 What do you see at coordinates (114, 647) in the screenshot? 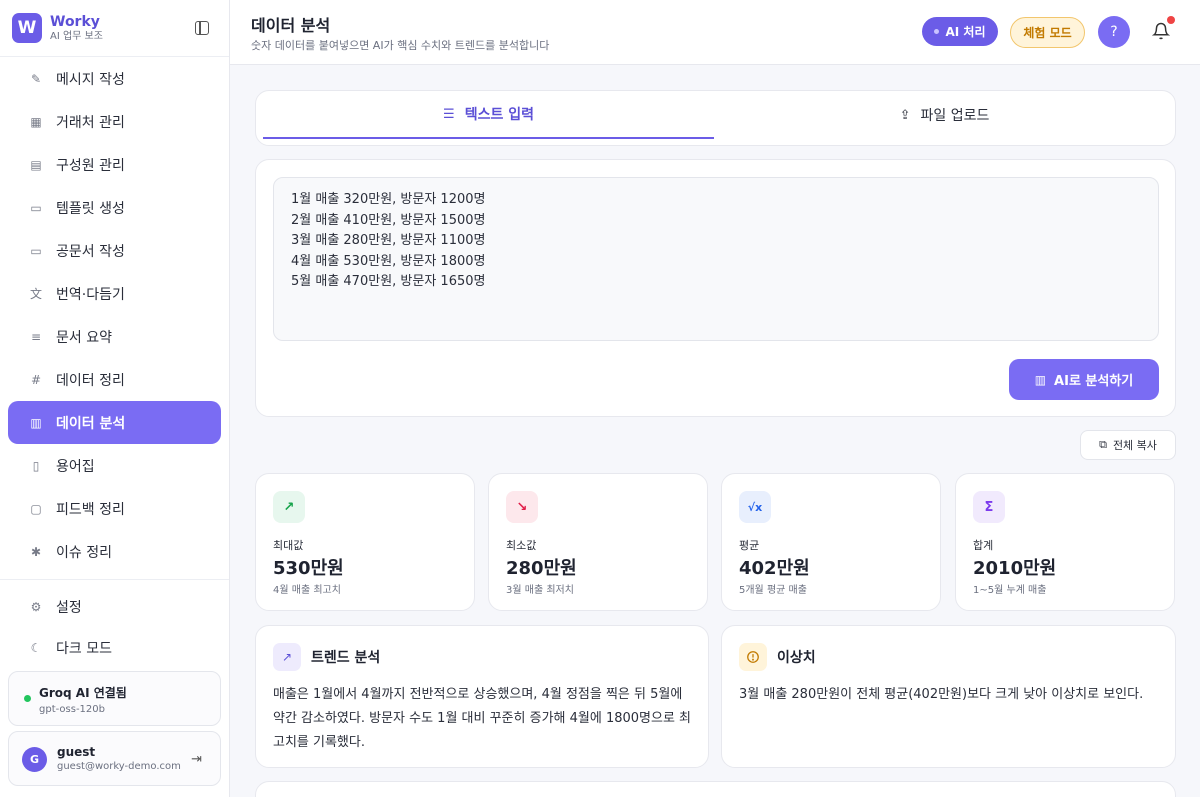
I see `dark-mode-toggle: ☾ 다크 모드` at bounding box center [114, 647].